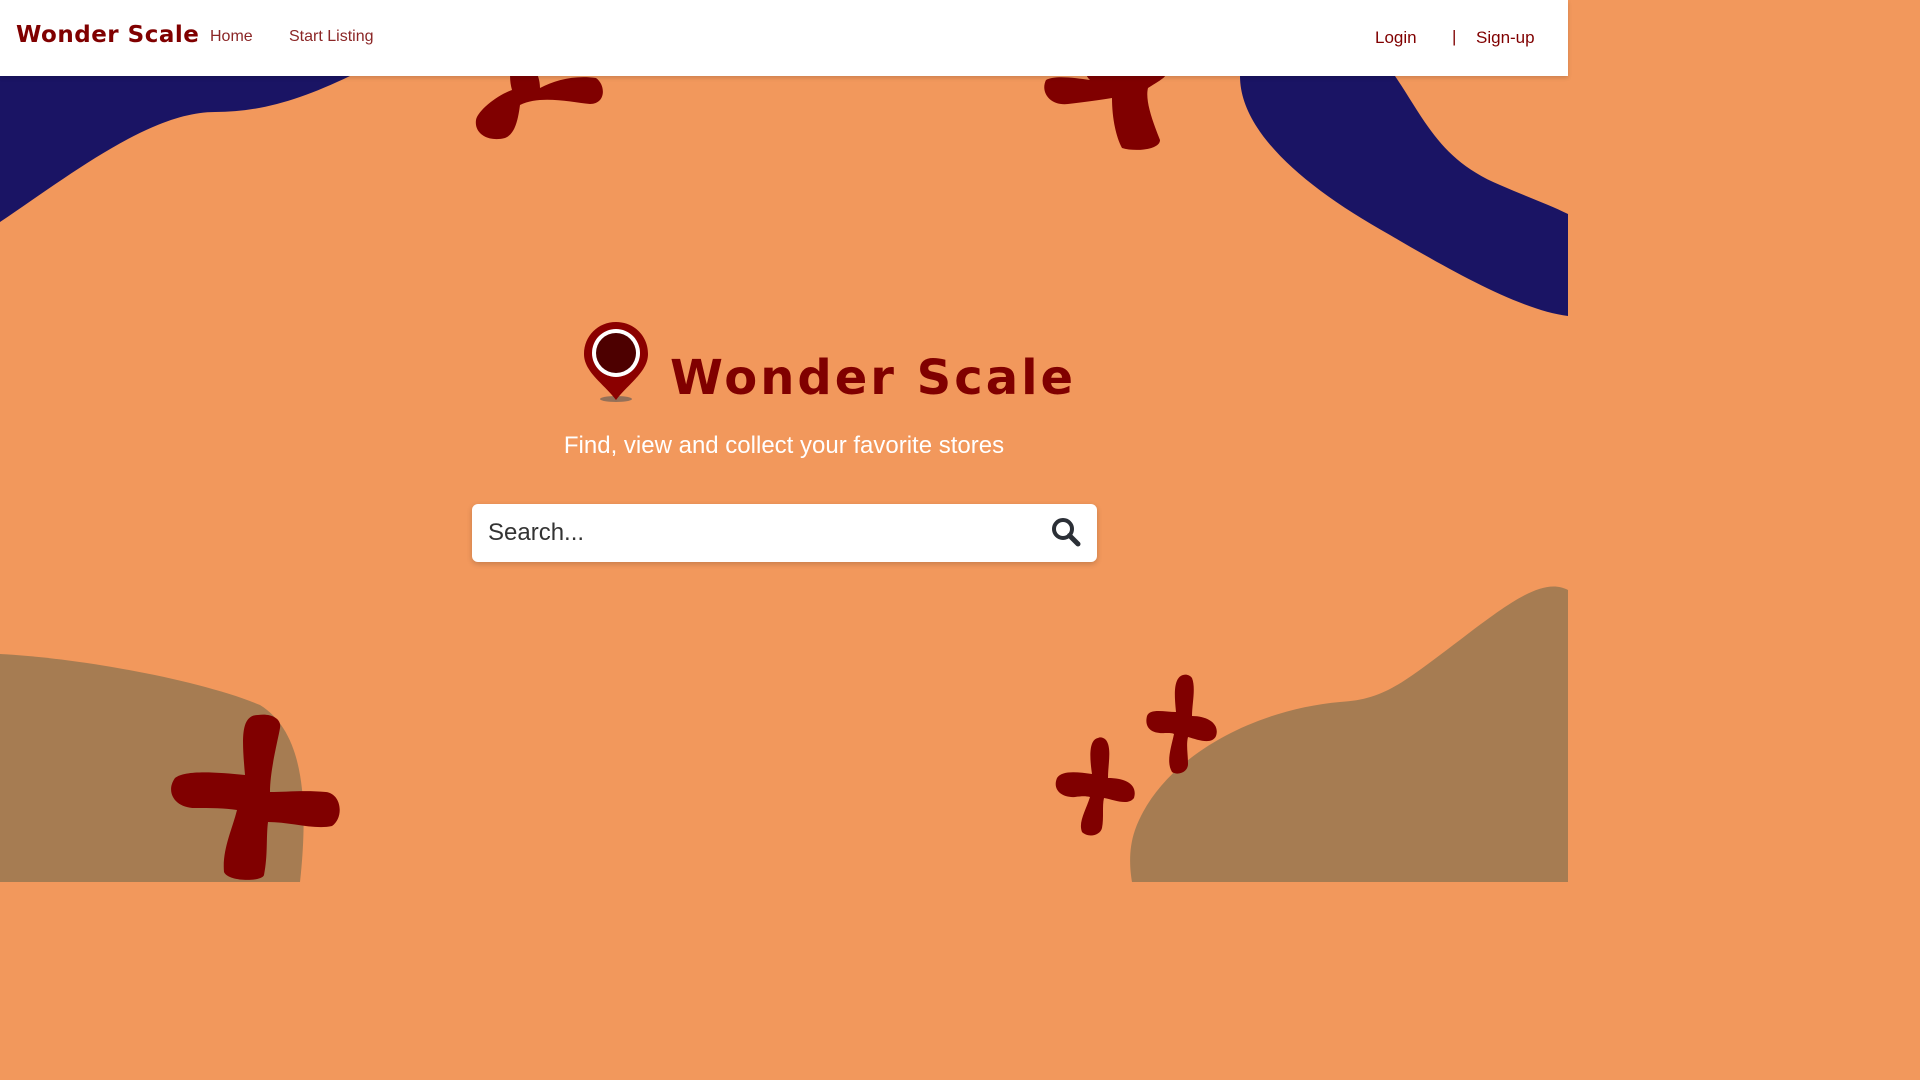 This screenshot has height=1080, width=1920. What do you see at coordinates (873, 378) in the screenshot?
I see `hero-title: Wonder Scale` at bounding box center [873, 378].